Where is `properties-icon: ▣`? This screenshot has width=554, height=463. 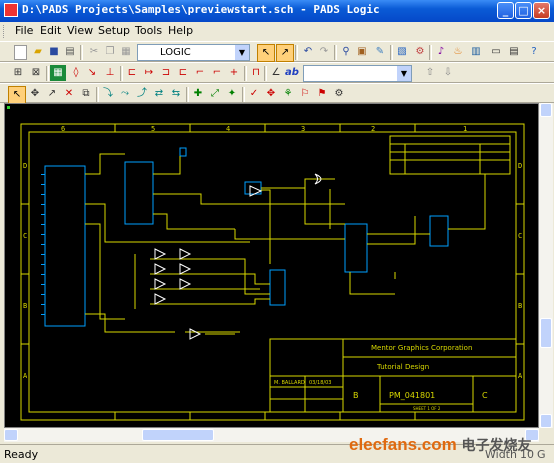
properties-icon: ▣ is located at coordinates (362, 52).